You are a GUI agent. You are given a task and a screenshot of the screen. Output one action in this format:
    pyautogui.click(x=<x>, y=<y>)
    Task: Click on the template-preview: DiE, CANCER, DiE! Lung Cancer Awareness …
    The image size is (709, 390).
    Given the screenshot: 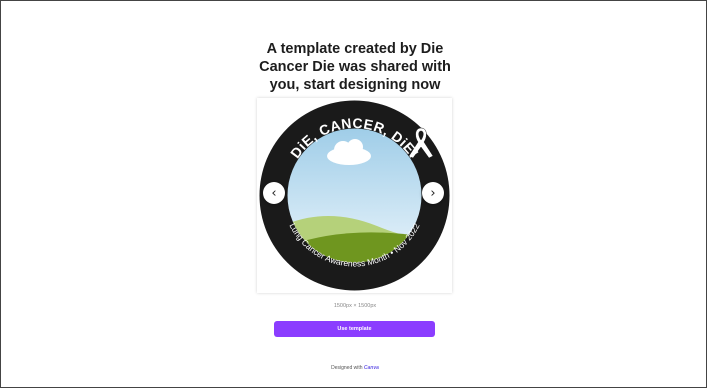 What is the action you would take?
    pyautogui.click(x=354, y=195)
    